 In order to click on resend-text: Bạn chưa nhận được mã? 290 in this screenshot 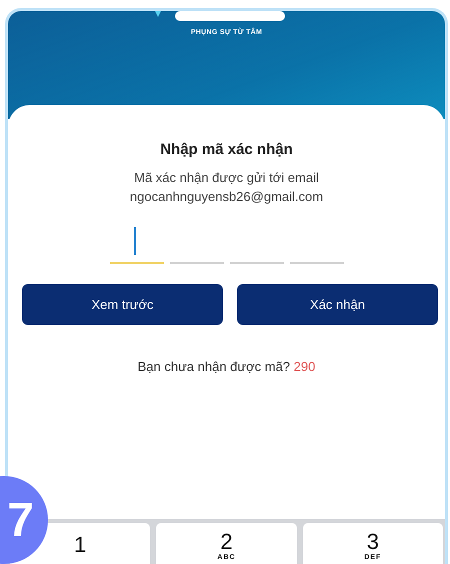, I will do `click(227, 366)`.